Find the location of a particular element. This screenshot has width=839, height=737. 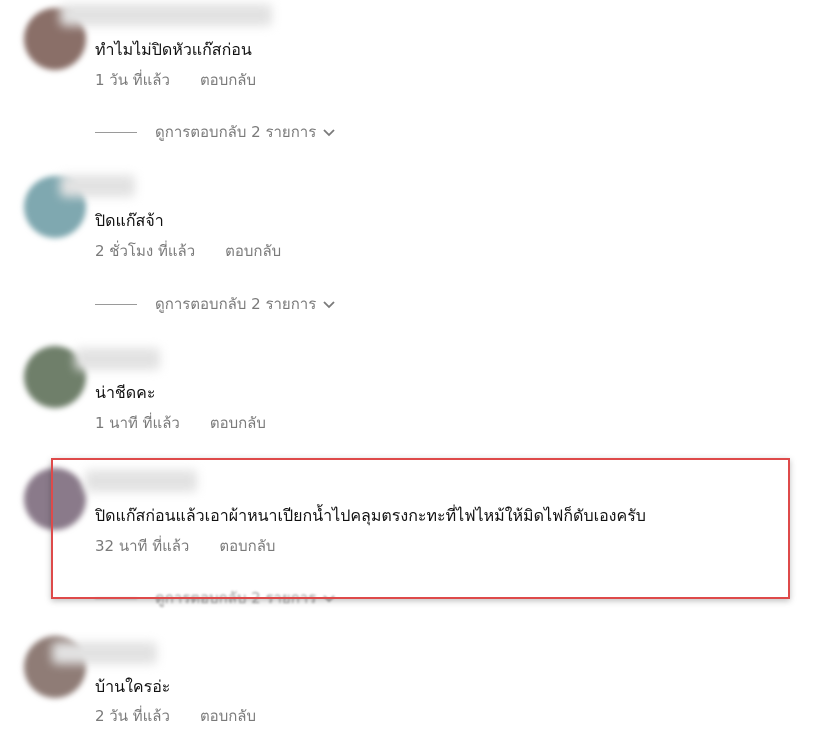

comment-time: 2 ชั่วโมง ที่แล้ว is located at coordinates (145, 251).